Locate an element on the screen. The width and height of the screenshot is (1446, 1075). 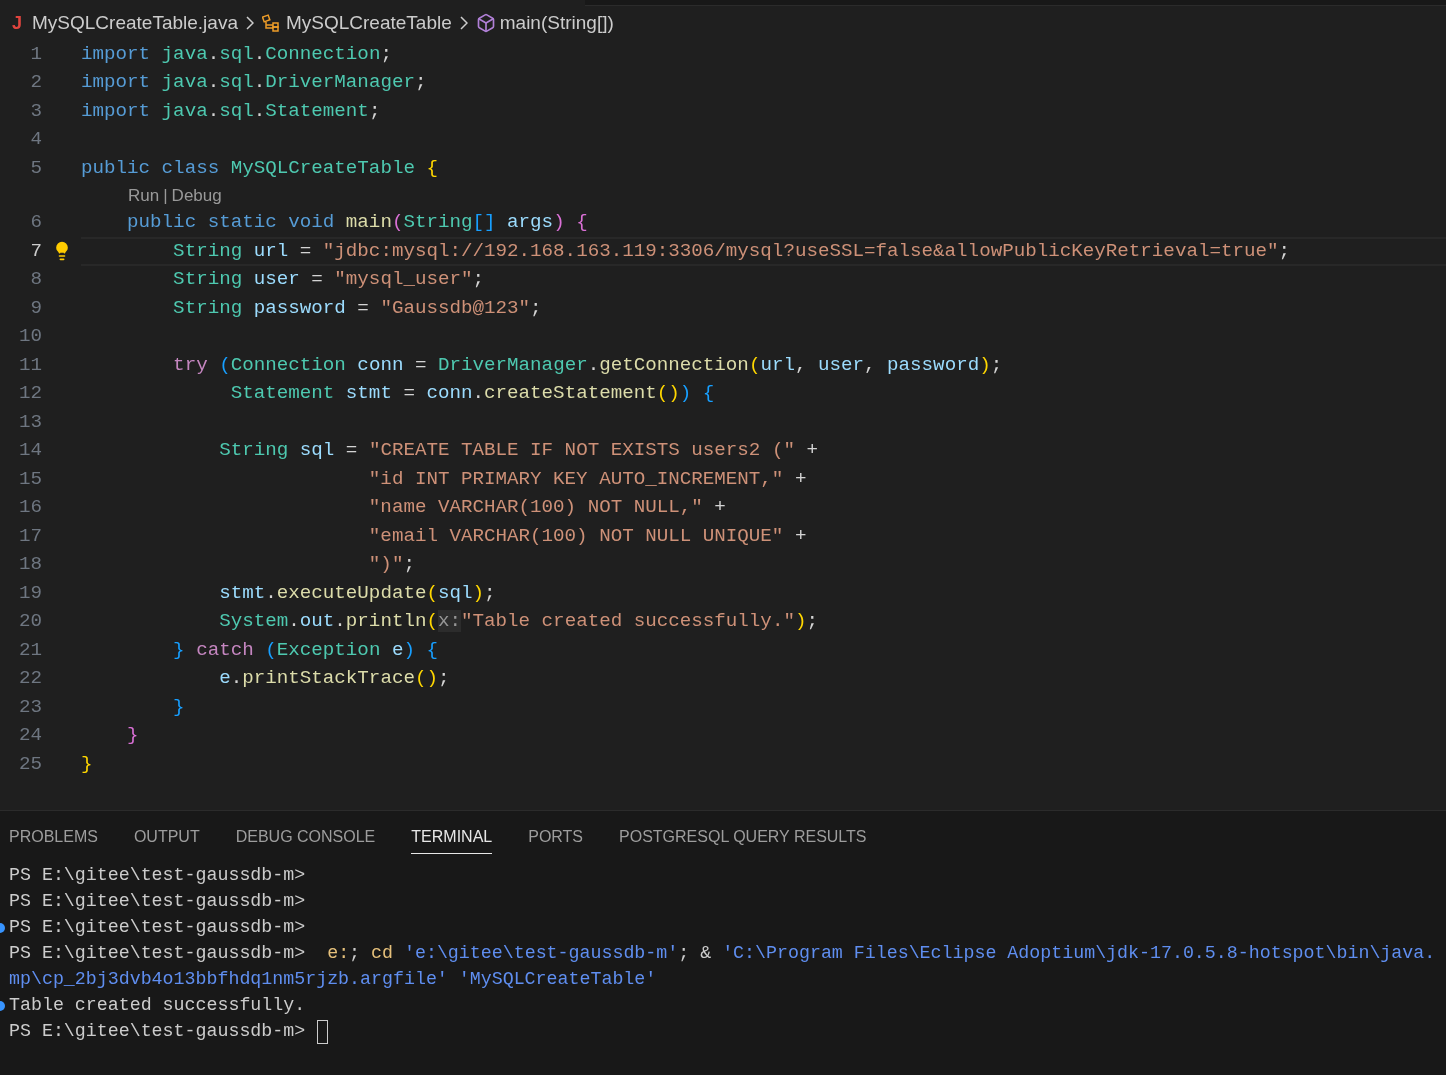
line-number: 15 is located at coordinates (29, 479).